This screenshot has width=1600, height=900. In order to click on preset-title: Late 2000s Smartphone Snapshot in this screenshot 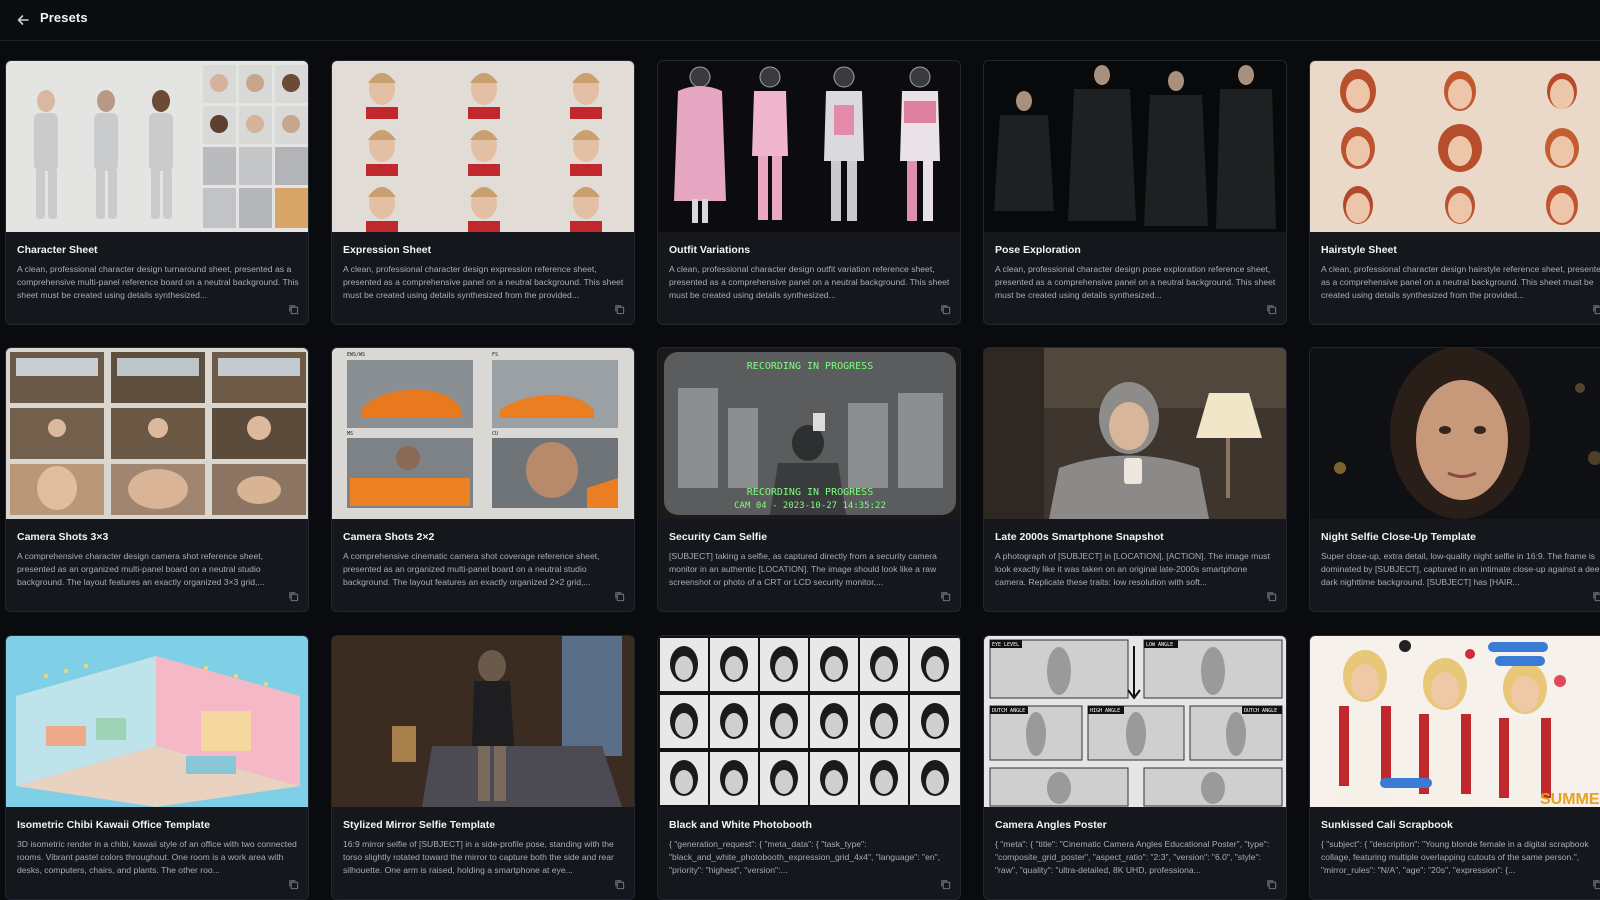, I will do `click(1079, 537)`.